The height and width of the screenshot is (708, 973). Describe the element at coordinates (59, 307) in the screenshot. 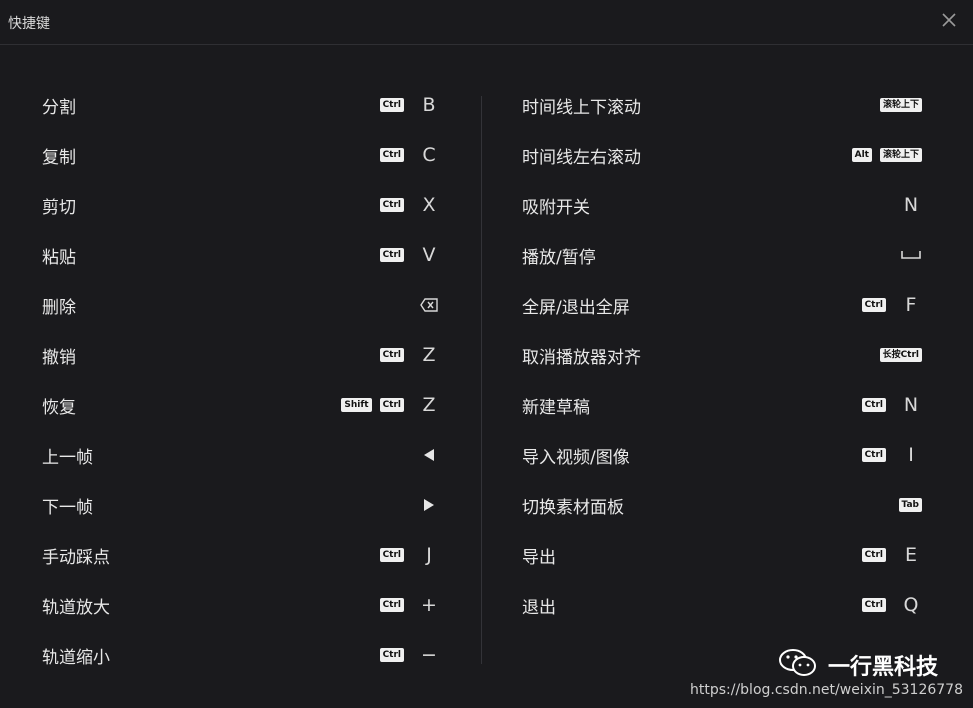

I see `shortcut-label: 删除` at that location.